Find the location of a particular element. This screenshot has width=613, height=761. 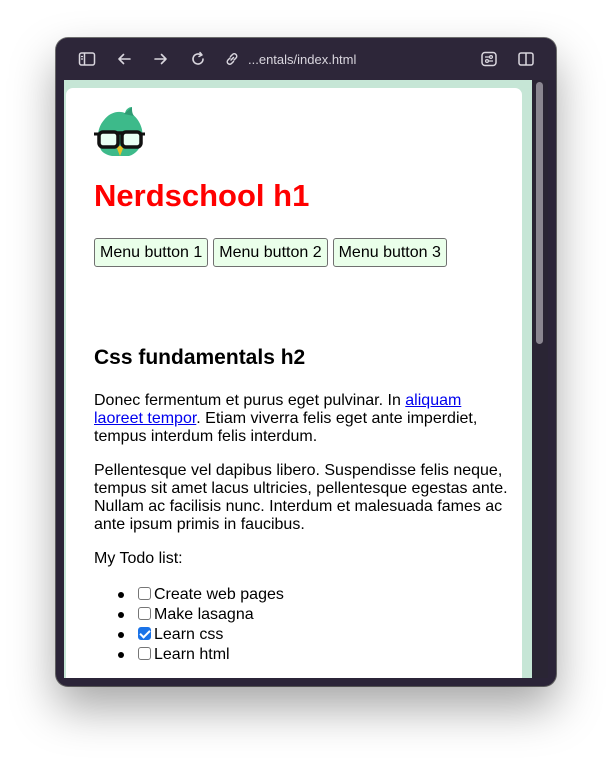

todo-item: Create web pages is located at coordinates (189, 595).